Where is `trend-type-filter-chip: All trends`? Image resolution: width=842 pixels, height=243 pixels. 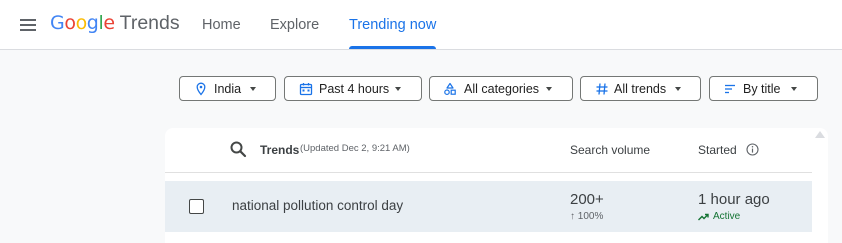
trend-type-filter-chip: All trends is located at coordinates (640, 88).